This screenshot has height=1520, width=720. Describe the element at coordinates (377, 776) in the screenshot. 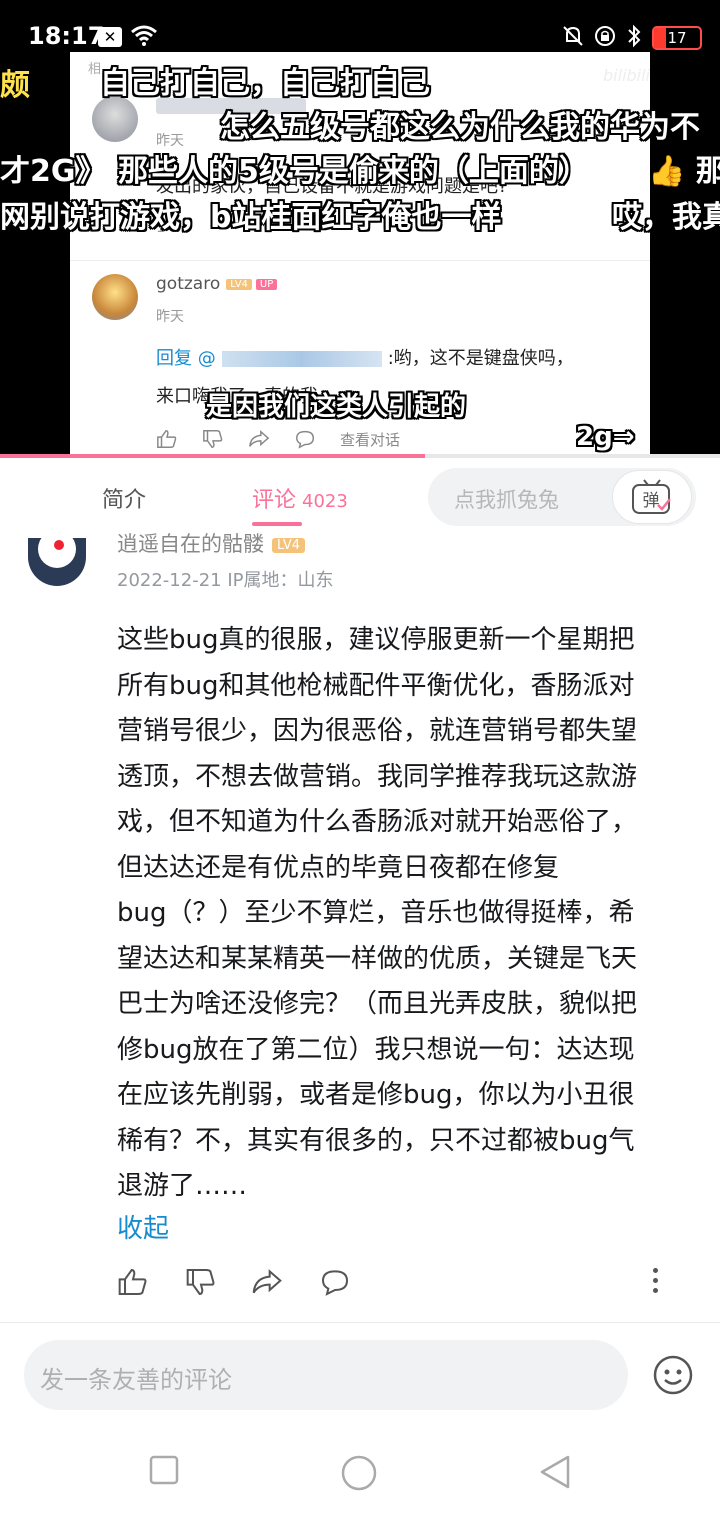

I see `comment-line: 透顶，不想去做营销。我同学推荐我玩这款游` at that location.